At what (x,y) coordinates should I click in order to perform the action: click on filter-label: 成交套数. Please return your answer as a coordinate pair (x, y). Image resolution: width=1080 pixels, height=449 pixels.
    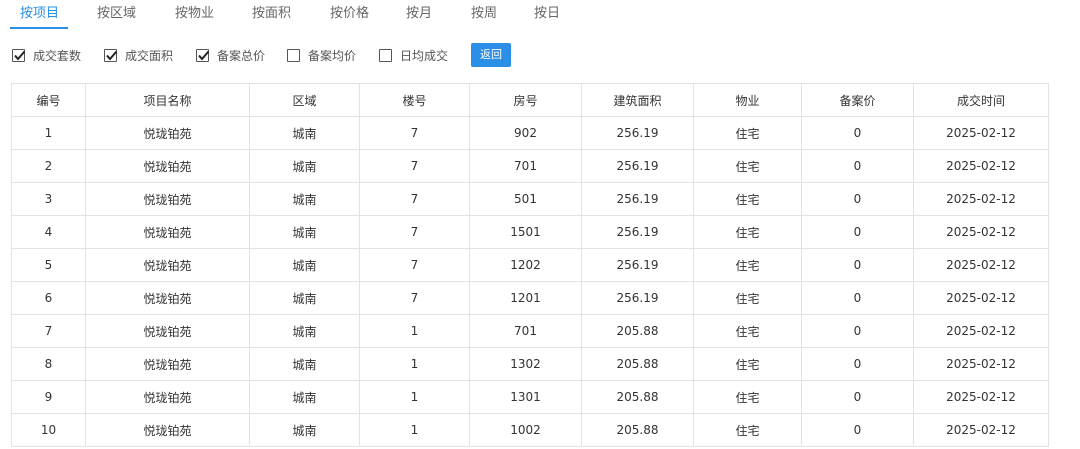
    Looking at the image, I should click on (57, 55).